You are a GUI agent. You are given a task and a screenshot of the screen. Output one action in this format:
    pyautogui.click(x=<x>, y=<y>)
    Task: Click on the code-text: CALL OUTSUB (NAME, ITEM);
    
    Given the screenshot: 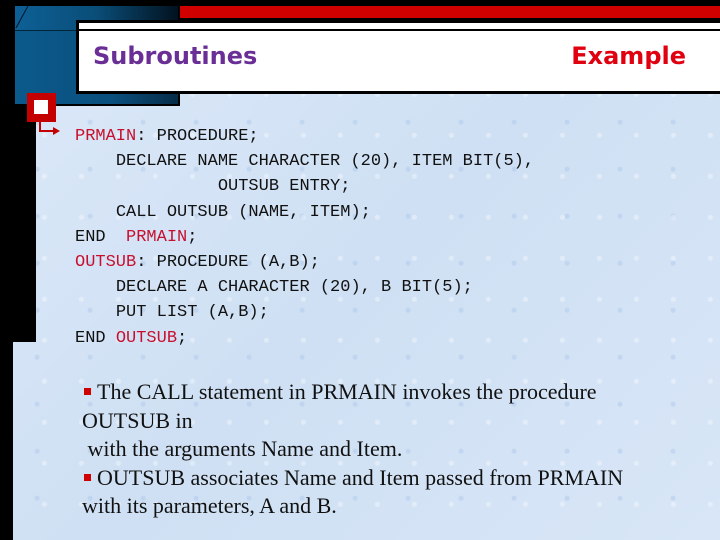 What is the action you would take?
    pyautogui.click(x=243, y=212)
    